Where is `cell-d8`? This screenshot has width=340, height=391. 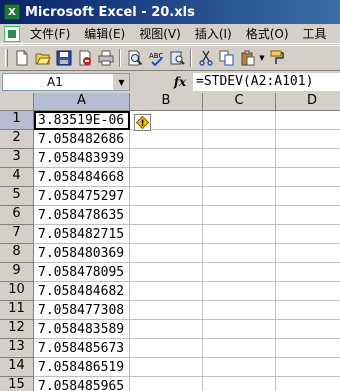
cell-d8 is located at coordinates (308, 253).